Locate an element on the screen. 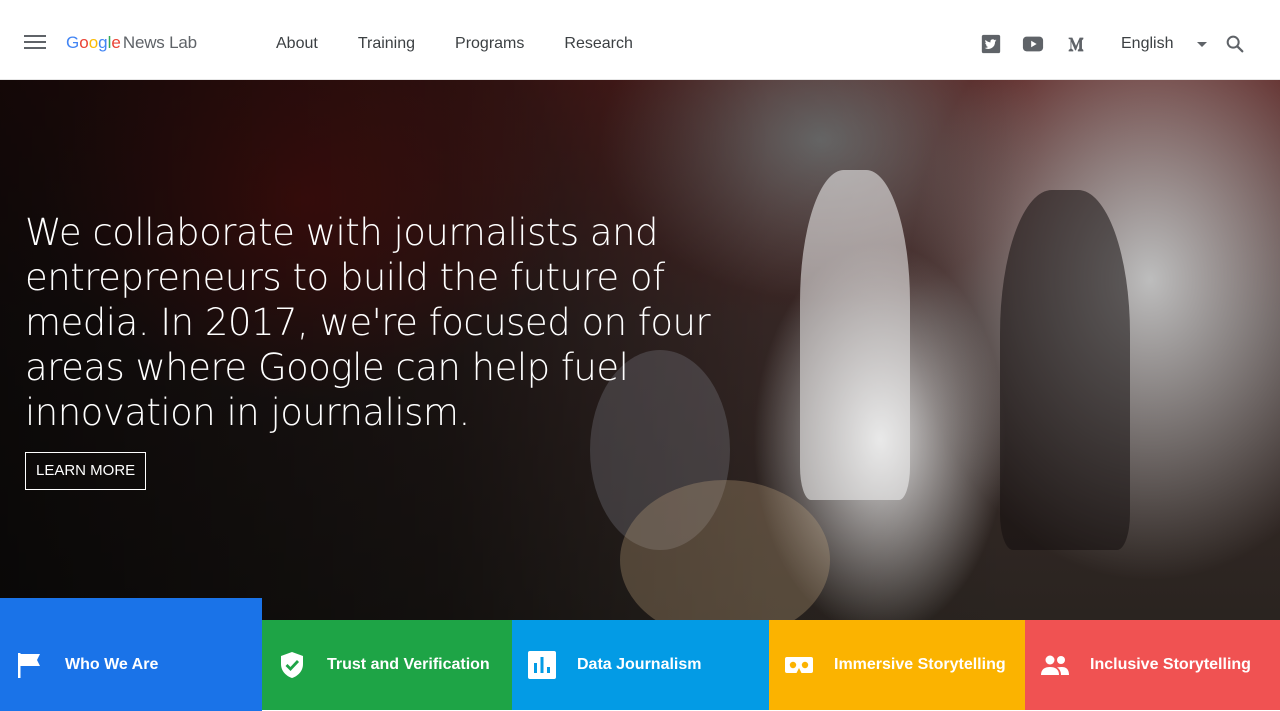  bar-chart-icon is located at coordinates (542, 665).